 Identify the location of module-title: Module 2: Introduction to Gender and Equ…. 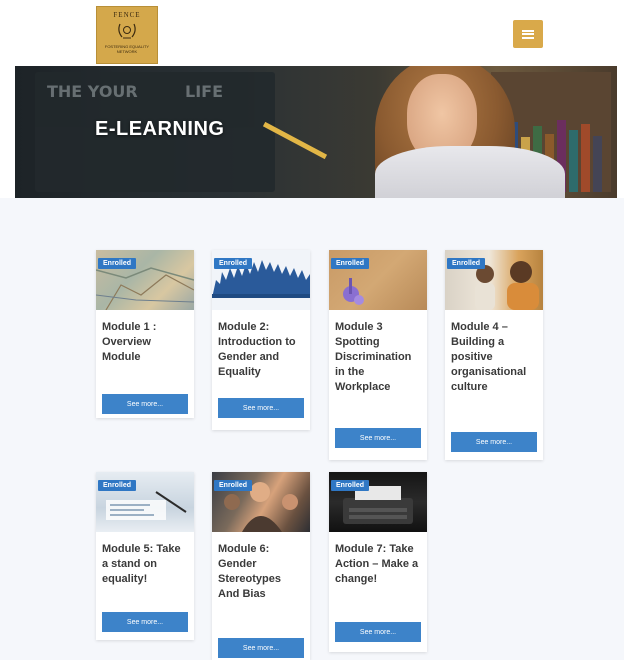
(261, 345).